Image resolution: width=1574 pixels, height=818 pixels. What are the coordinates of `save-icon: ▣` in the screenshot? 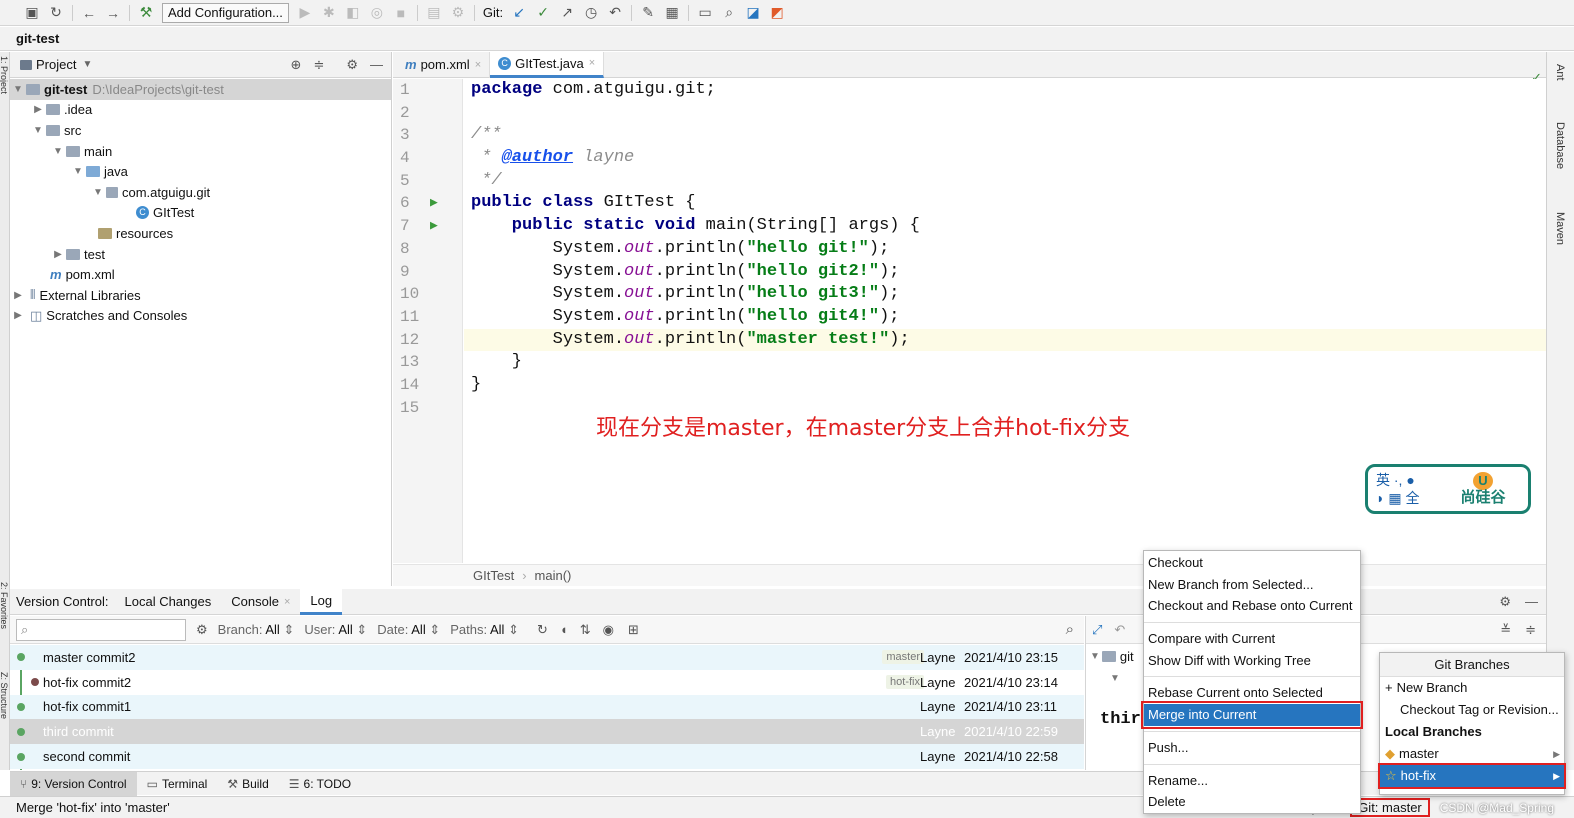 It's located at (32, 13).